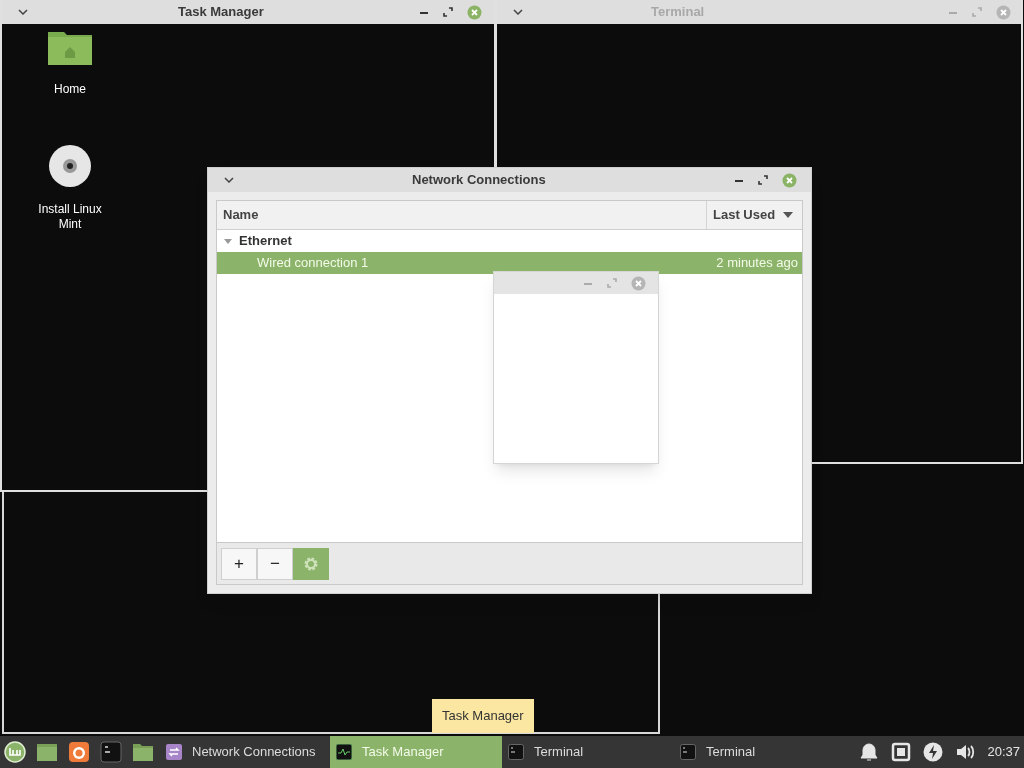  What do you see at coordinates (47, 752) in the screenshot?
I see `desktop-icon` at bounding box center [47, 752].